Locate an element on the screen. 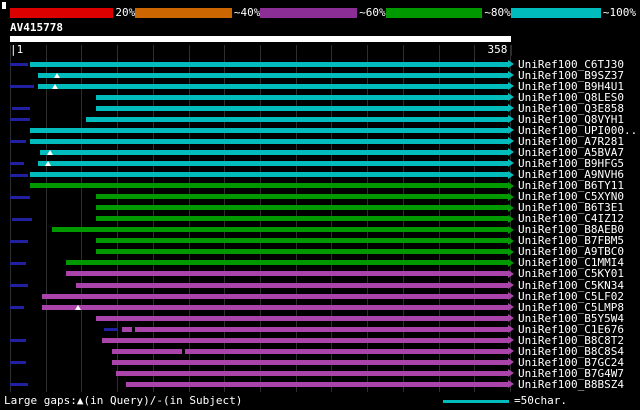 This screenshot has width=640, height=410. scale-segment: 20% is located at coordinates (73, 12).